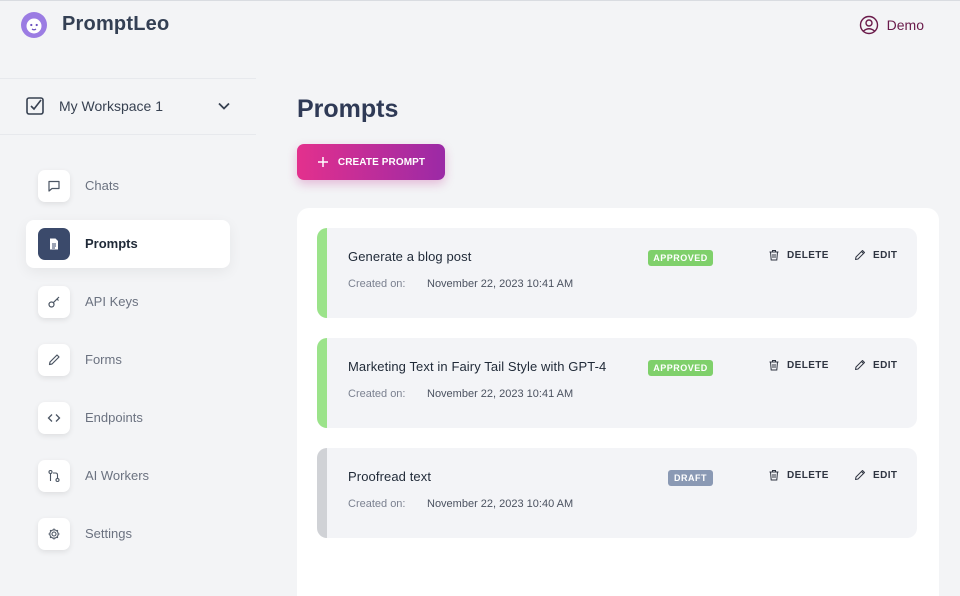  I want to click on lion-logo-icon, so click(34, 25).